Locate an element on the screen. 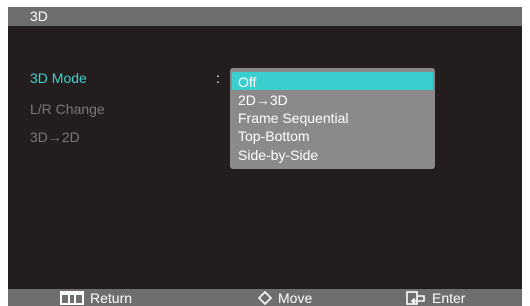  diamond-move-icon is located at coordinates (268, 297).